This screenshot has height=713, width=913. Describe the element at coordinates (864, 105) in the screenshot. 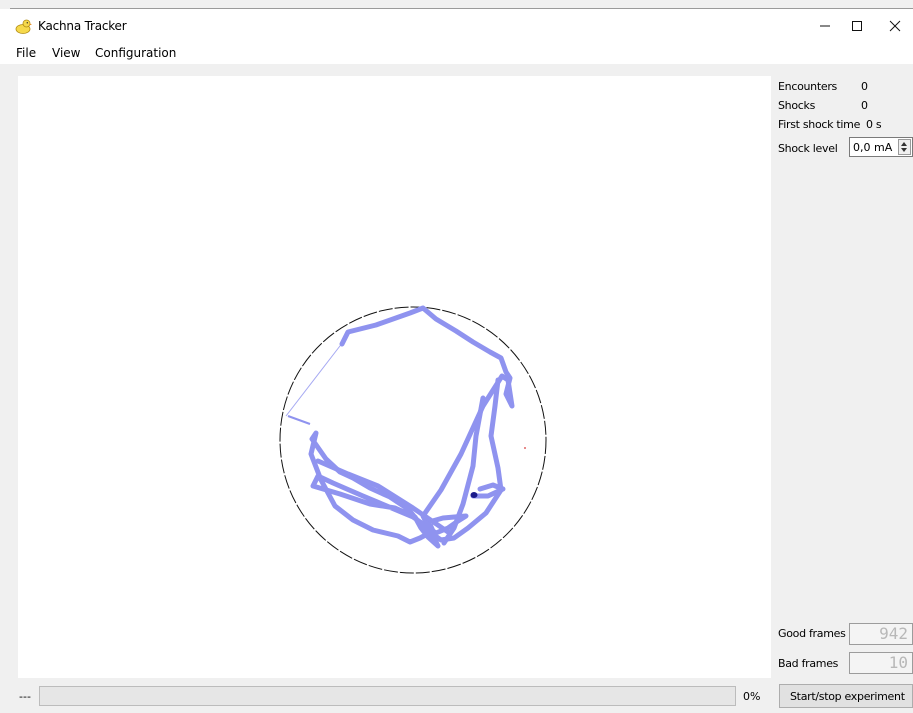

I see `shocks-value: 0` at that location.